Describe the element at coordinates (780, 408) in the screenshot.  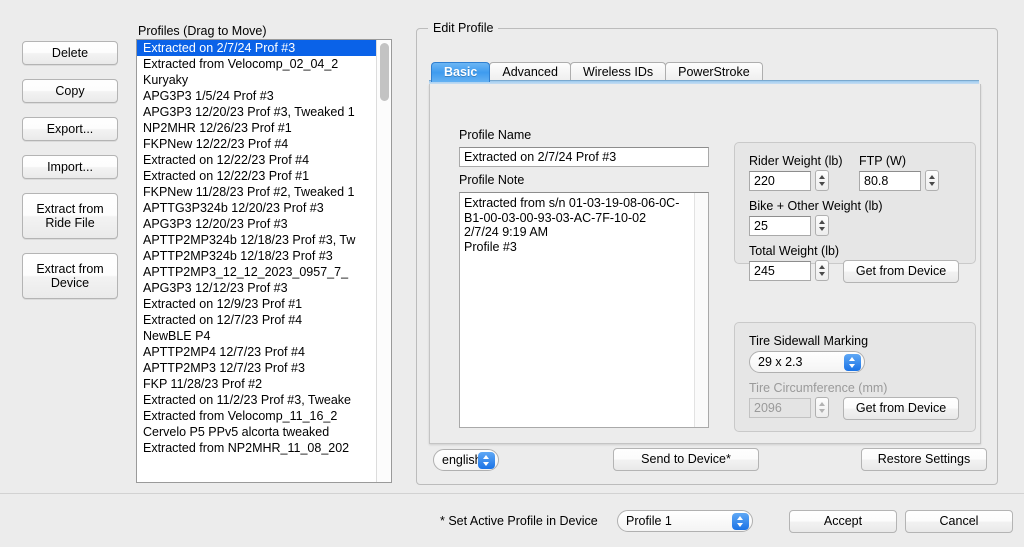
I see `tire-circumference-input: 2096` at that location.